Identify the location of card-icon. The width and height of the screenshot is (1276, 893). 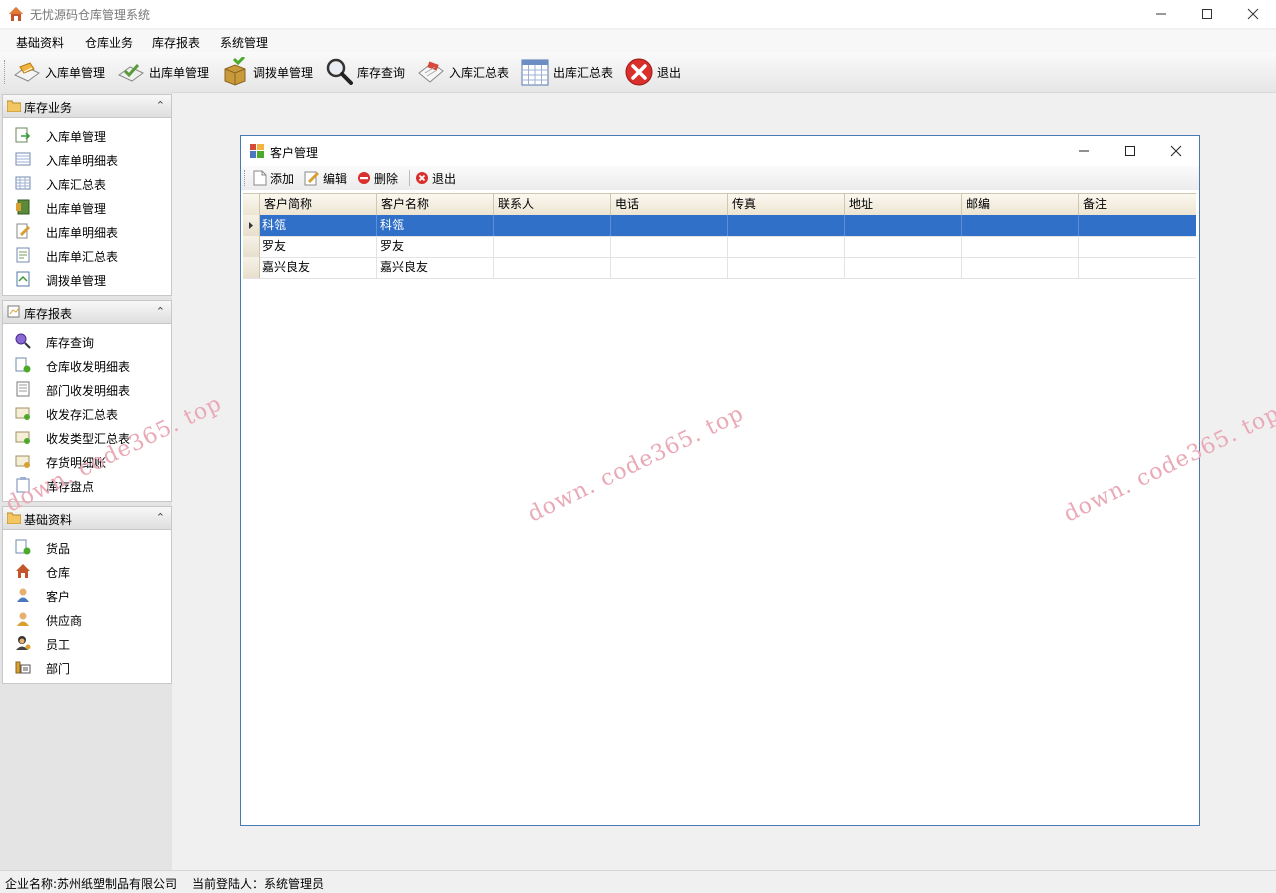
(22, 437).